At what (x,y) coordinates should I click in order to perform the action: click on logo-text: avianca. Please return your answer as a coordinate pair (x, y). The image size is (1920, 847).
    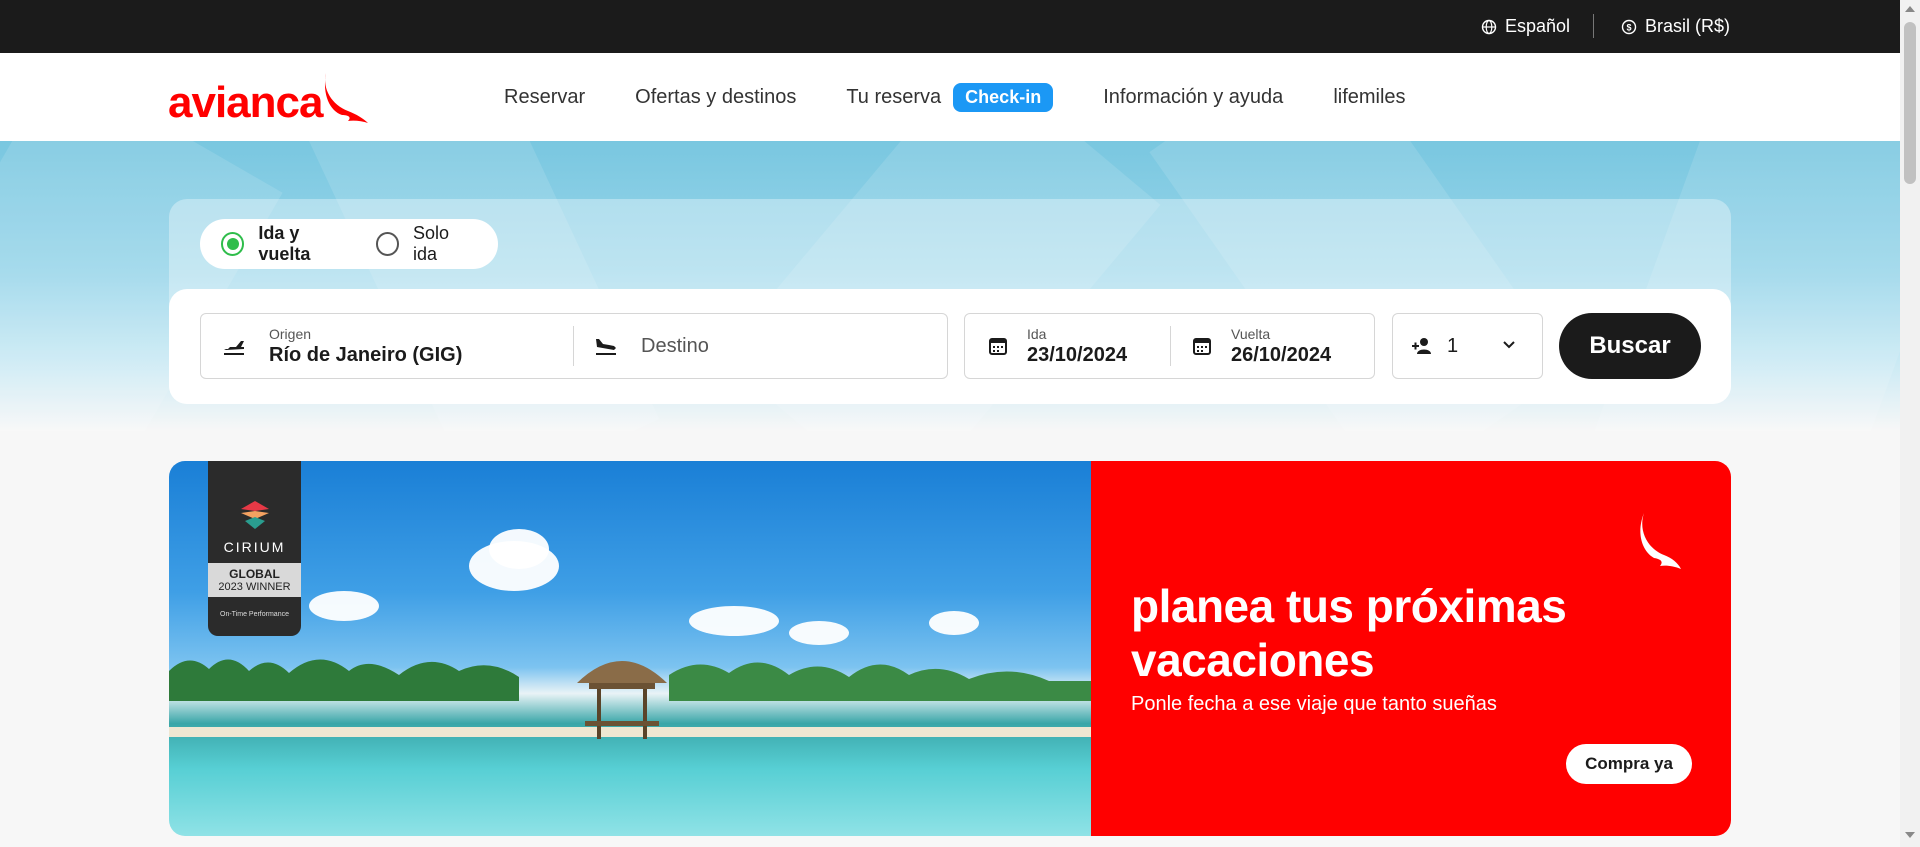
    Looking at the image, I should click on (245, 102).